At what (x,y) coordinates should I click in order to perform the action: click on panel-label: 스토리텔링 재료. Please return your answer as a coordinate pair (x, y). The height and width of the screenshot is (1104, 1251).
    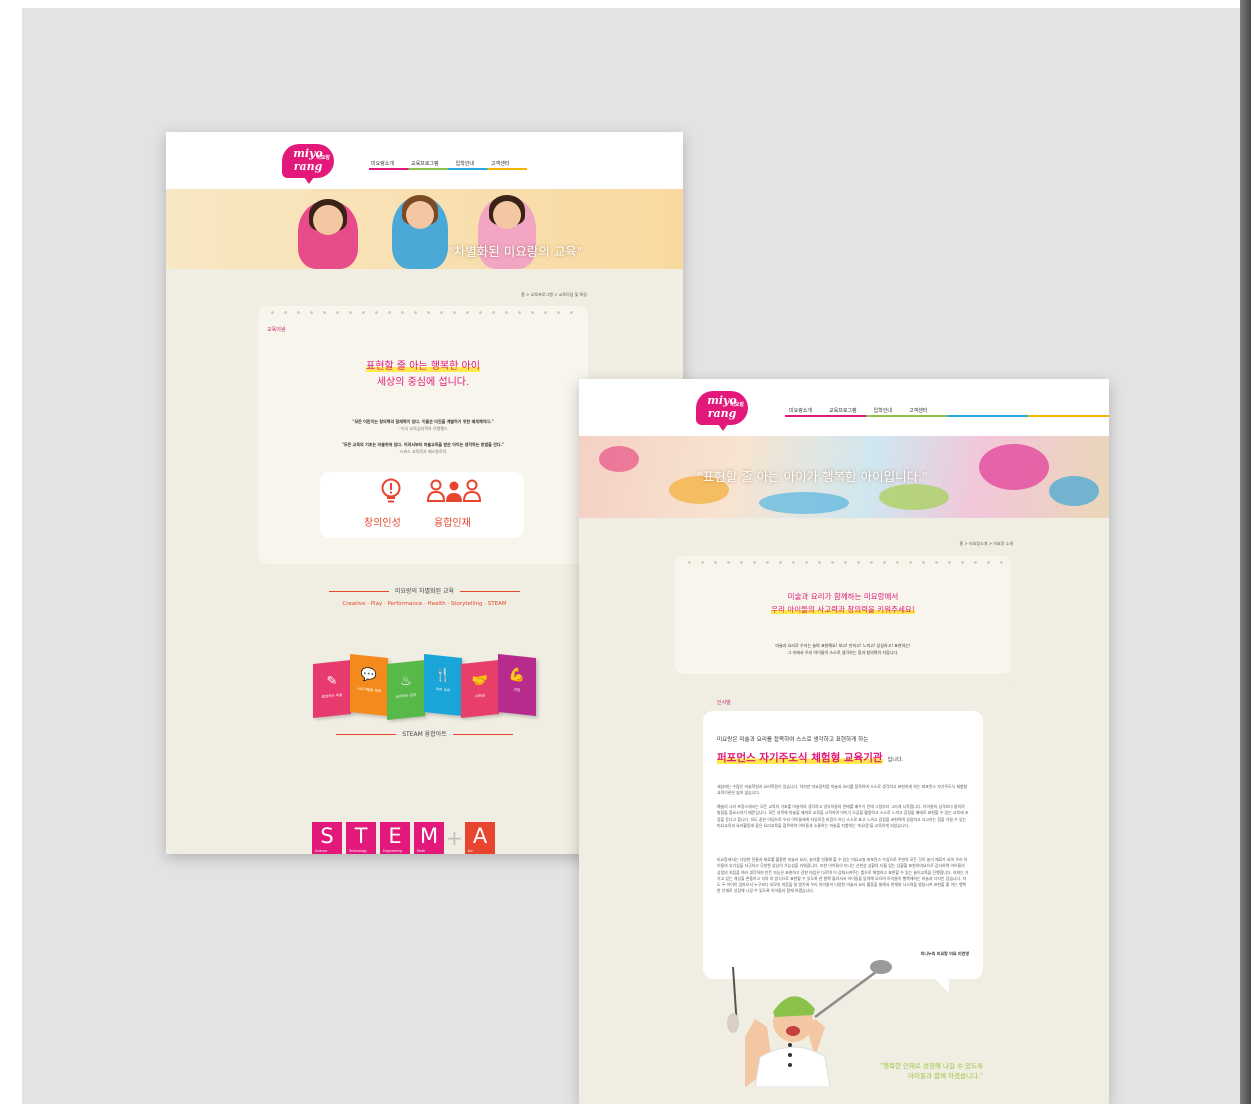
    Looking at the image, I should click on (369, 690).